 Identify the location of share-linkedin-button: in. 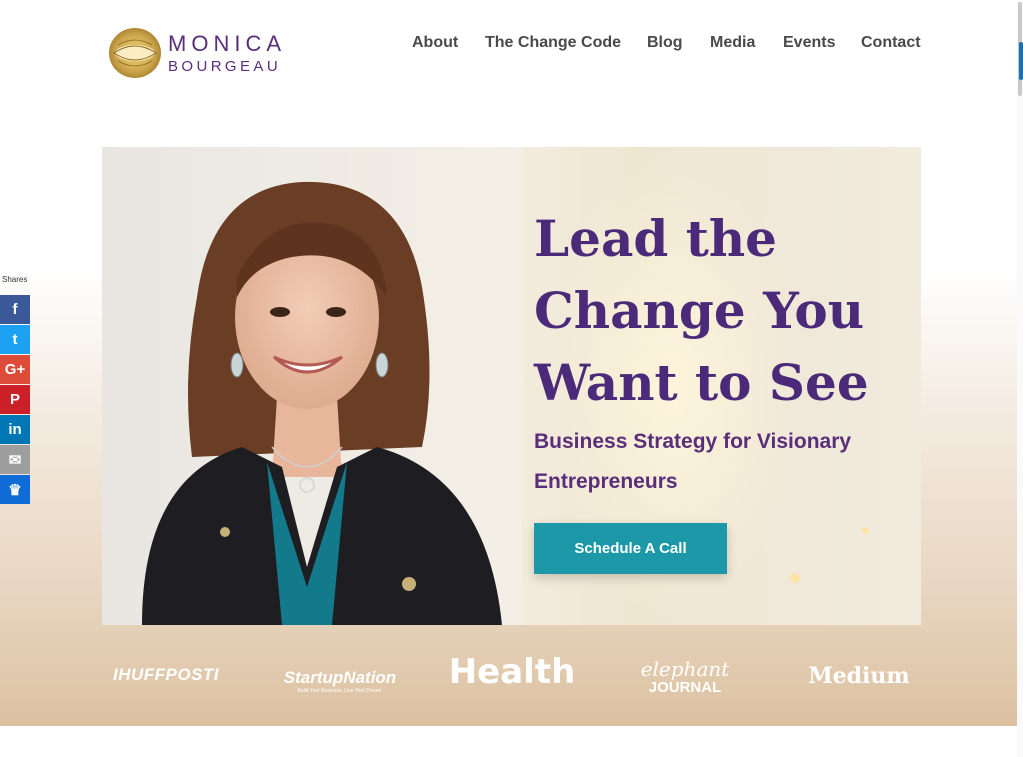
(15, 429).